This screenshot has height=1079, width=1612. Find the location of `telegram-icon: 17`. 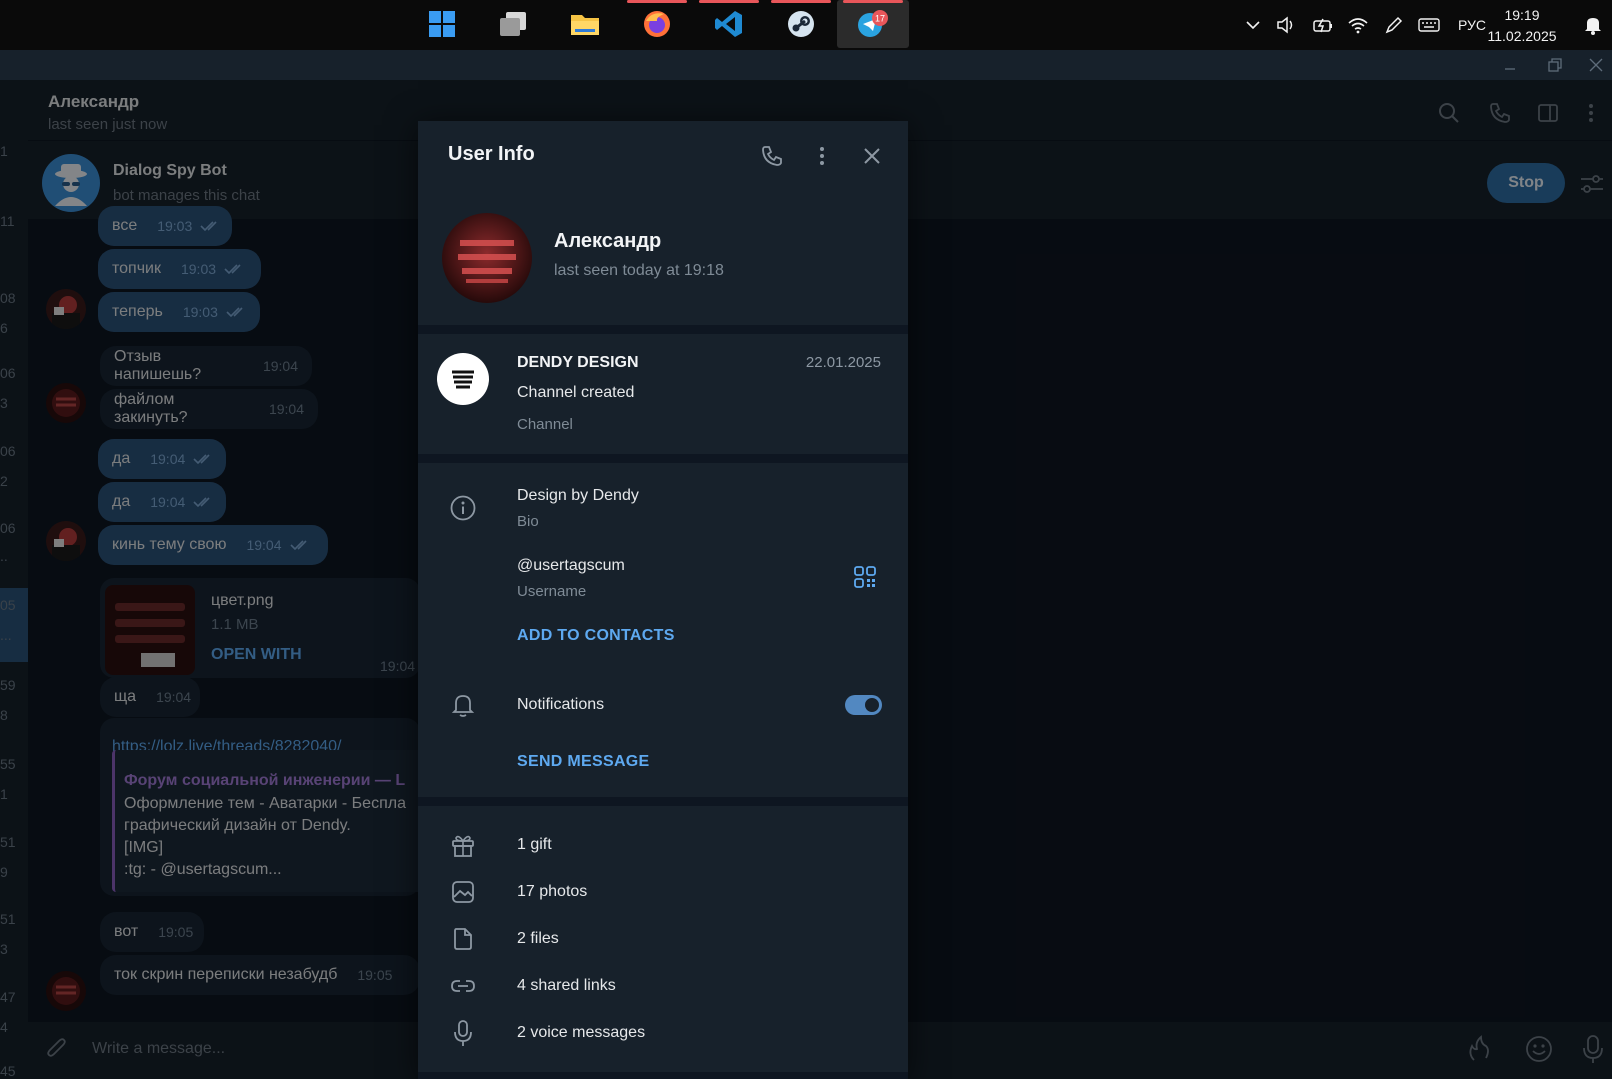

telegram-icon: 17 is located at coordinates (873, 23).